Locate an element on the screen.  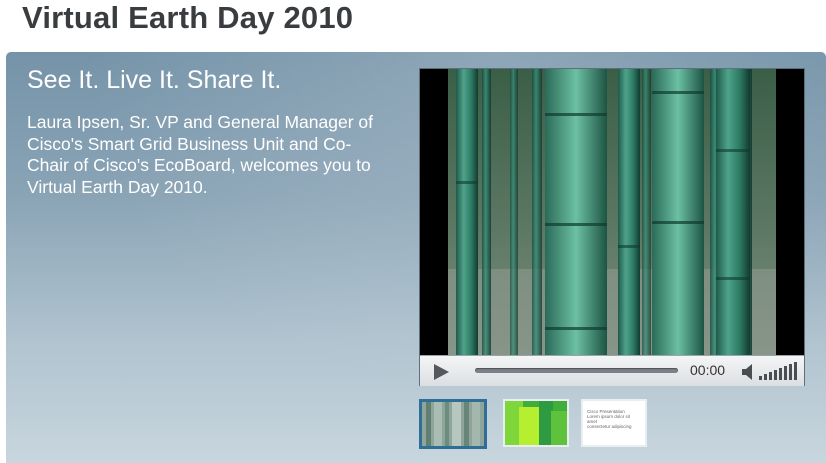
speaker-icon is located at coordinates (749, 372).